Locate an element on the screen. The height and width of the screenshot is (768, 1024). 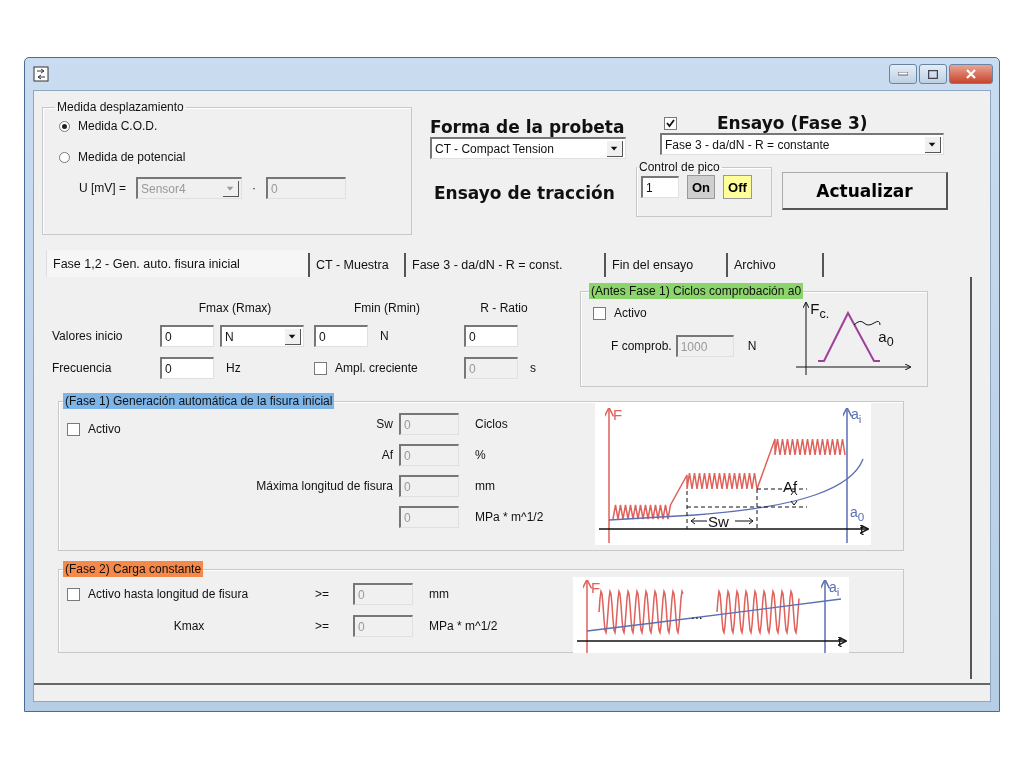
field-label: Sw is located at coordinates (384, 424).